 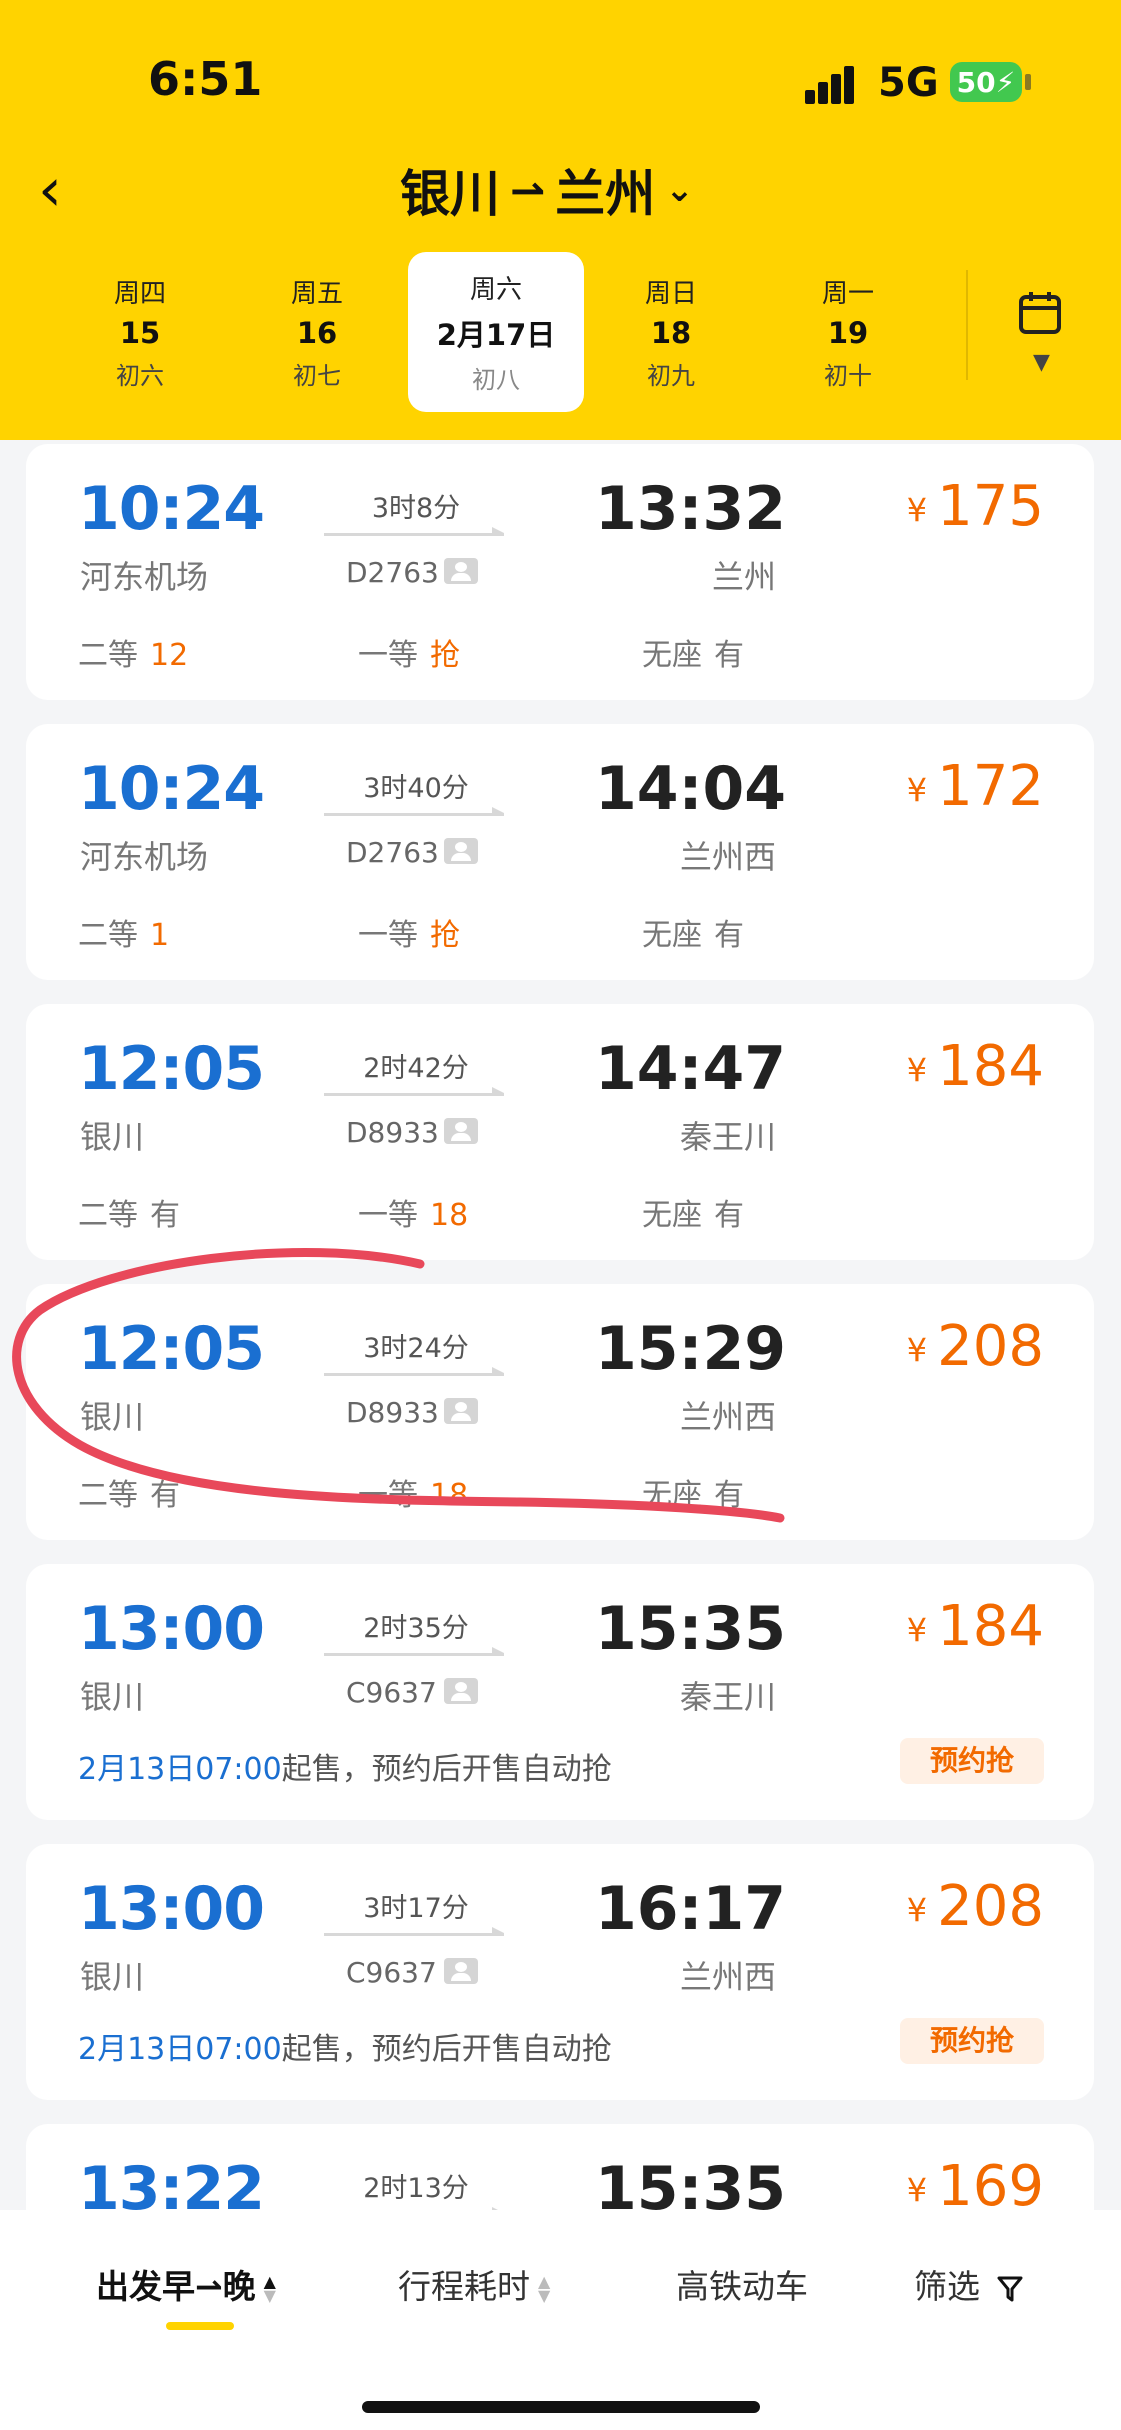 What do you see at coordinates (1041, 362) in the screenshot?
I see `calendar-expand-icon: ▼` at bounding box center [1041, 362].